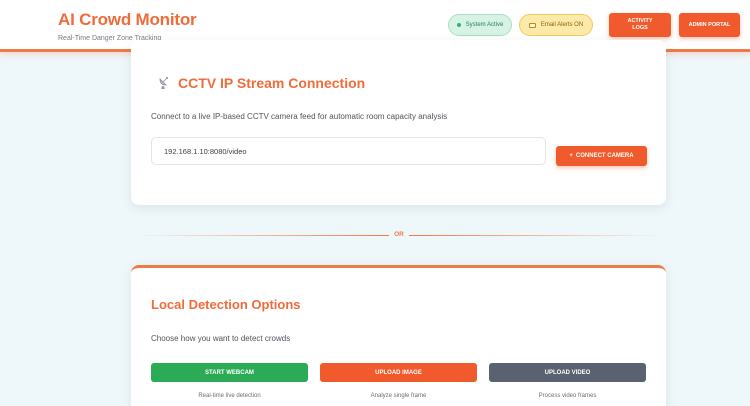 The width and height of the screenshot is (750, 406). I want to click on status-dot-icon, so click(458, 25).